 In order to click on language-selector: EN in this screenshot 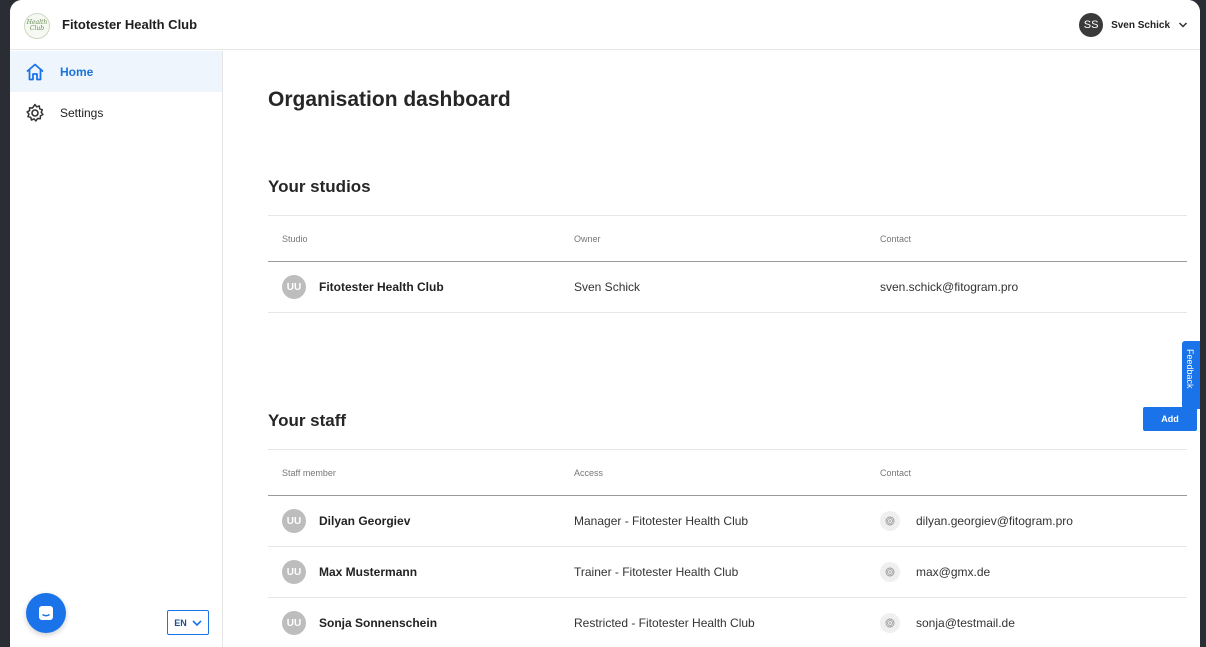, I will do `click(188, 622)`.